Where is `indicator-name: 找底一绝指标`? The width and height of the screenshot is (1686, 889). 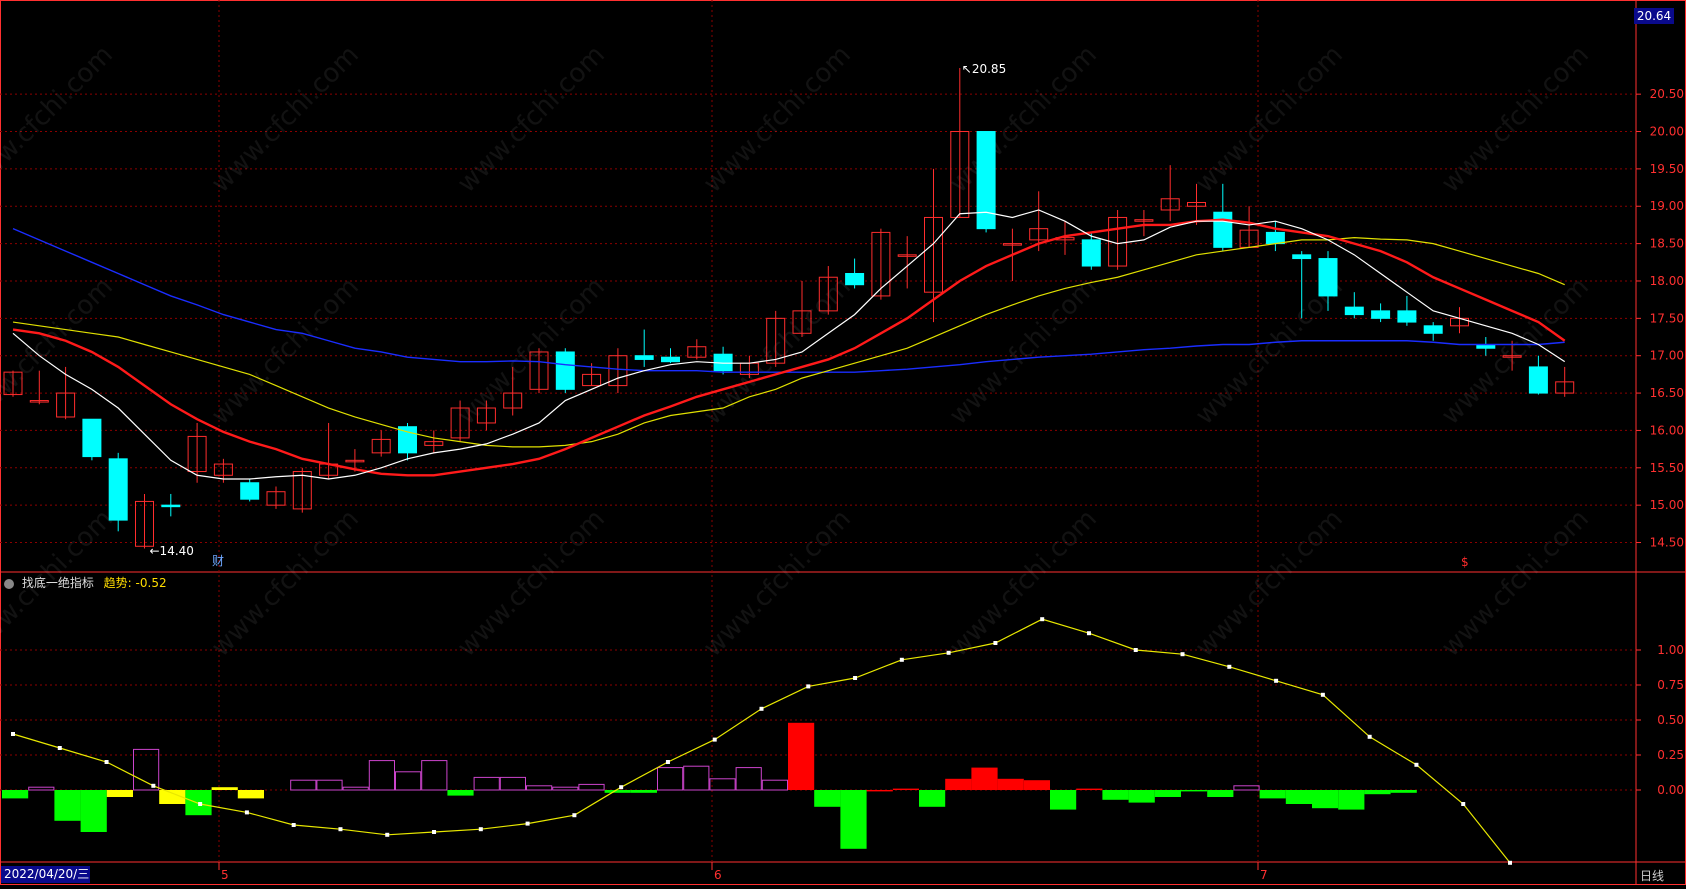 indicator-name: 找底一绝指标 is located at coordinates (57, 583).